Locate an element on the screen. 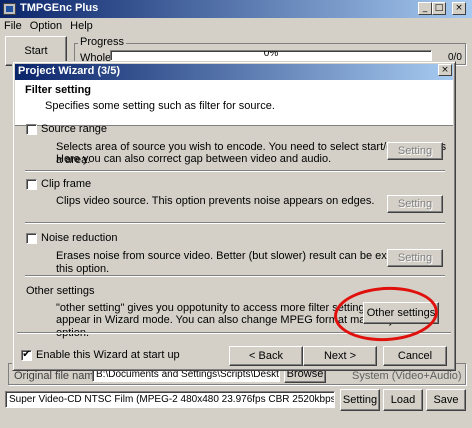  progress-percent: 0% is located at coordinates (271, 54).